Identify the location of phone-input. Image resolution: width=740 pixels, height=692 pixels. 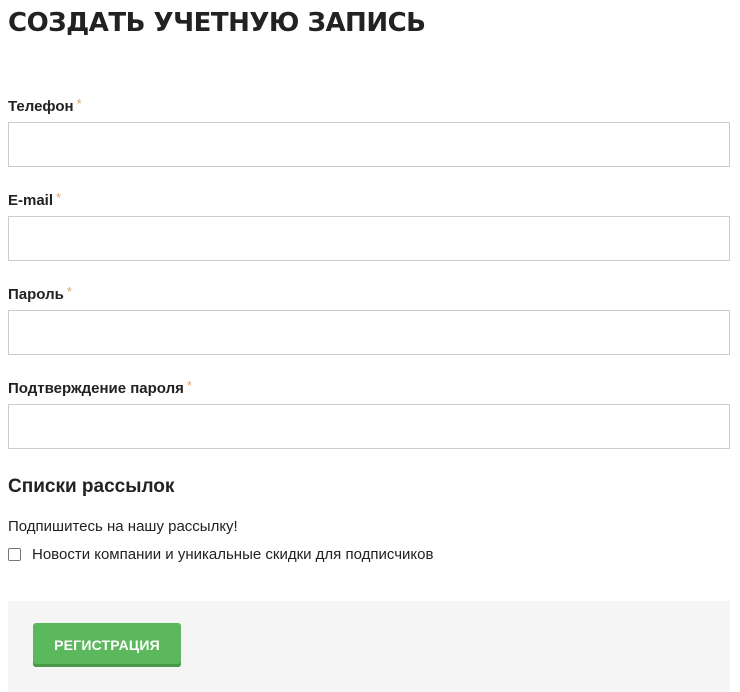
(369, 144).